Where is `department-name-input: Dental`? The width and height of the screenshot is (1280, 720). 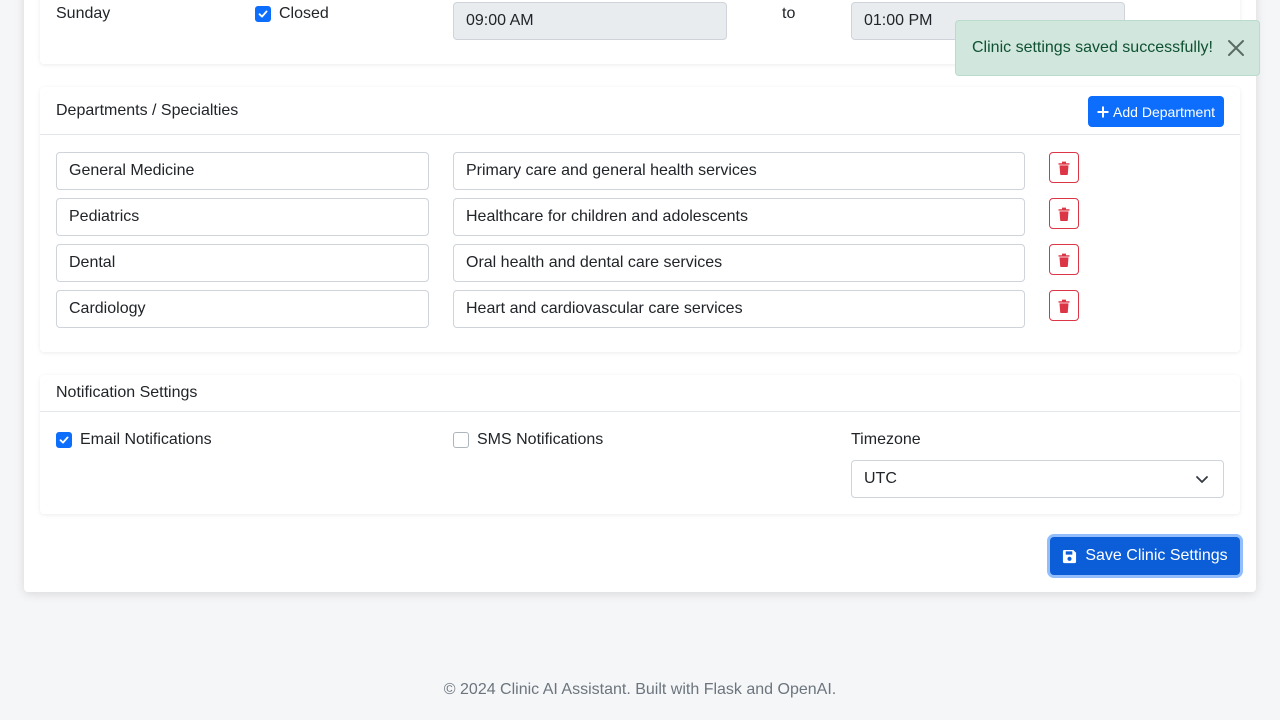
department-name-input: Dental is located at coordinates (242, 263).